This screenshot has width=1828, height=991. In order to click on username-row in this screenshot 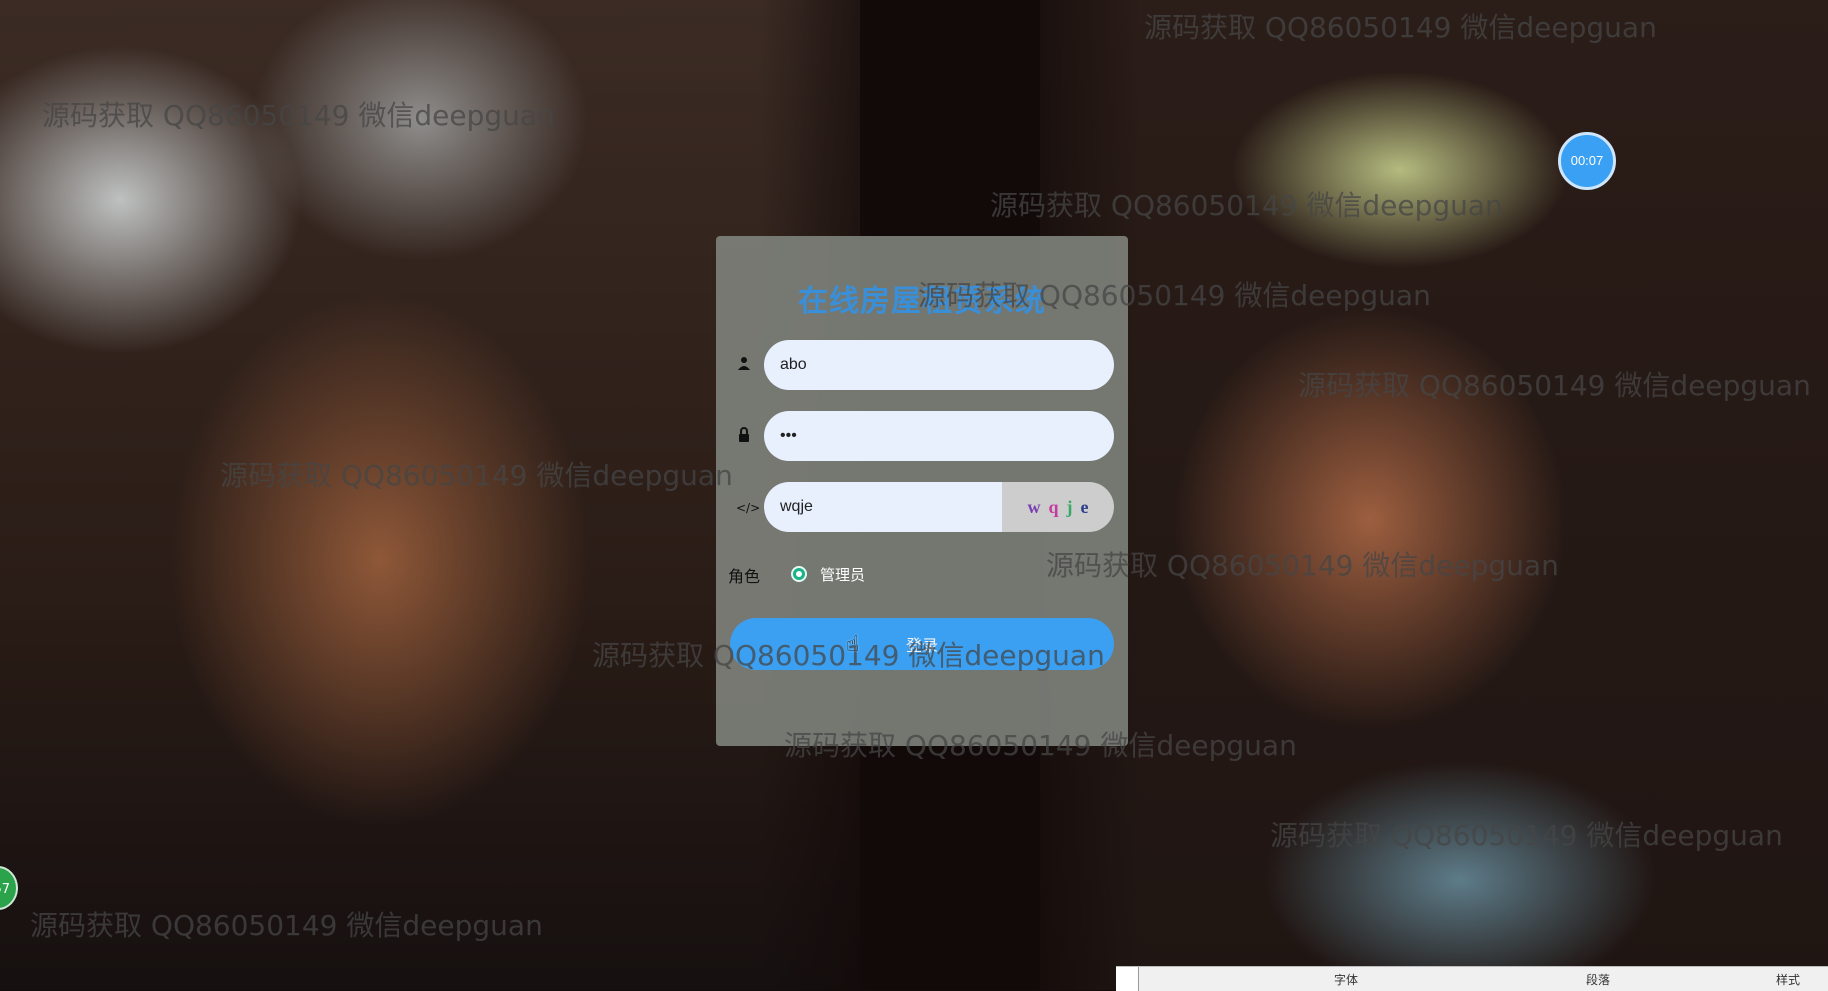, I will do `click(922, 366)`.